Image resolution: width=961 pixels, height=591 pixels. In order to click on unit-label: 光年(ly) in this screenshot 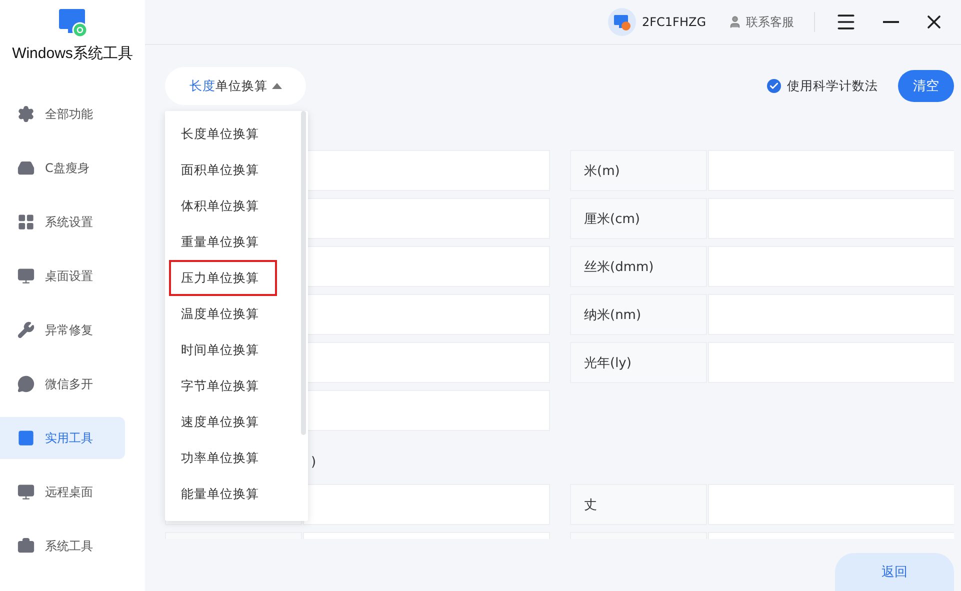, I will do `click(638, 362)`.